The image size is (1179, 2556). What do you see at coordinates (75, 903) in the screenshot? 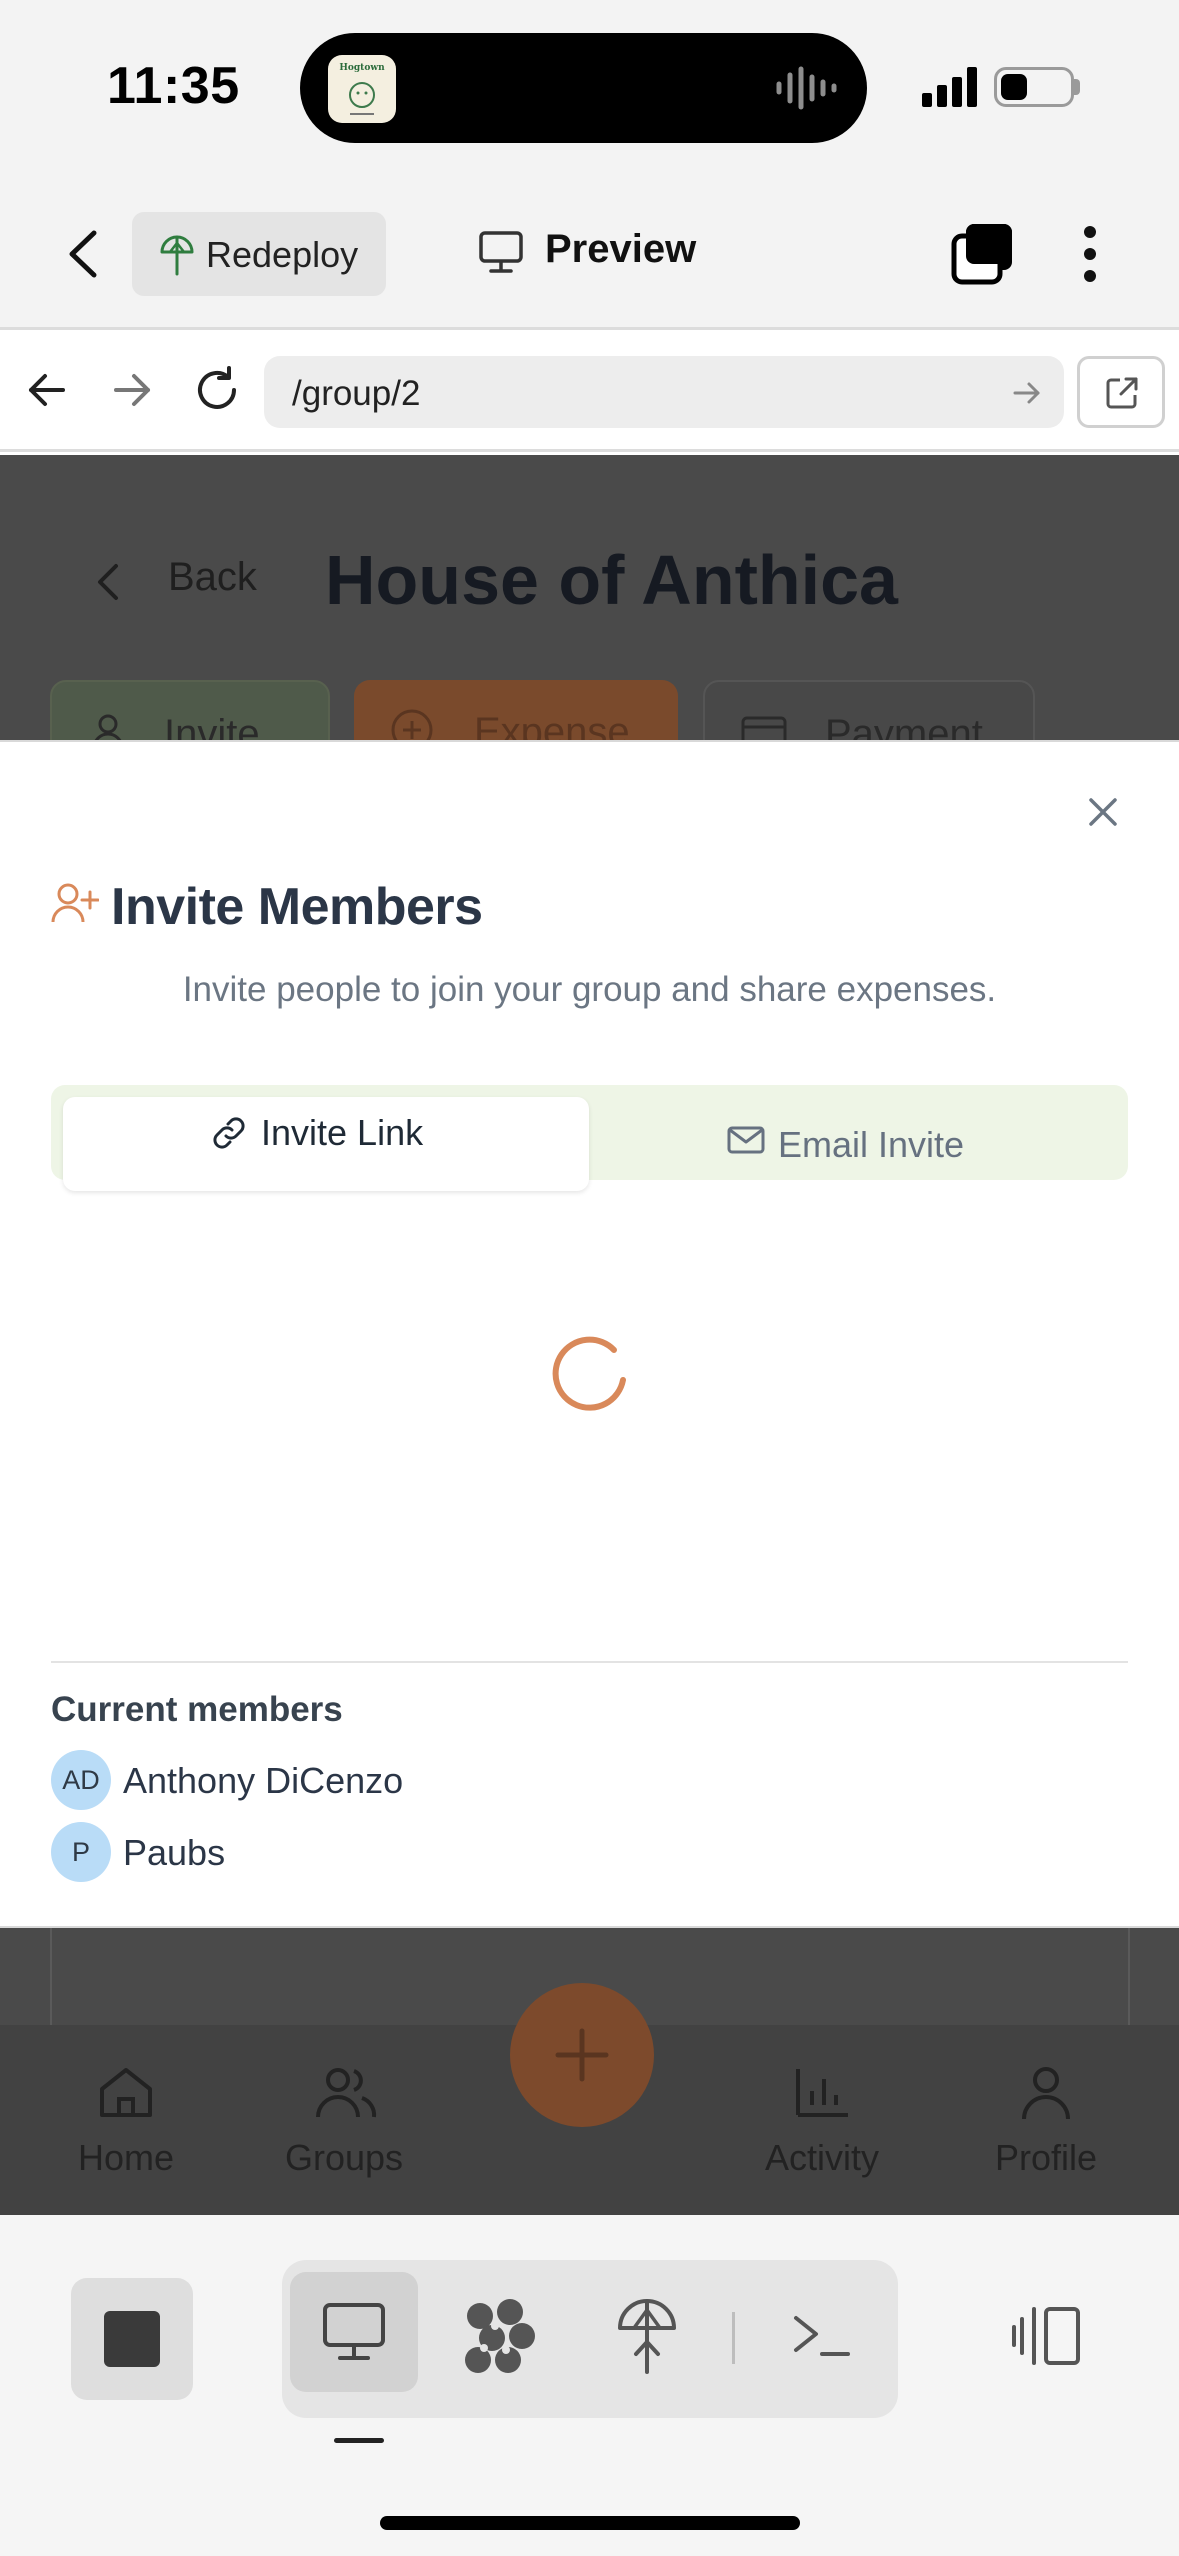
I see `user-plus-icon` at bounding box center [75, 903].